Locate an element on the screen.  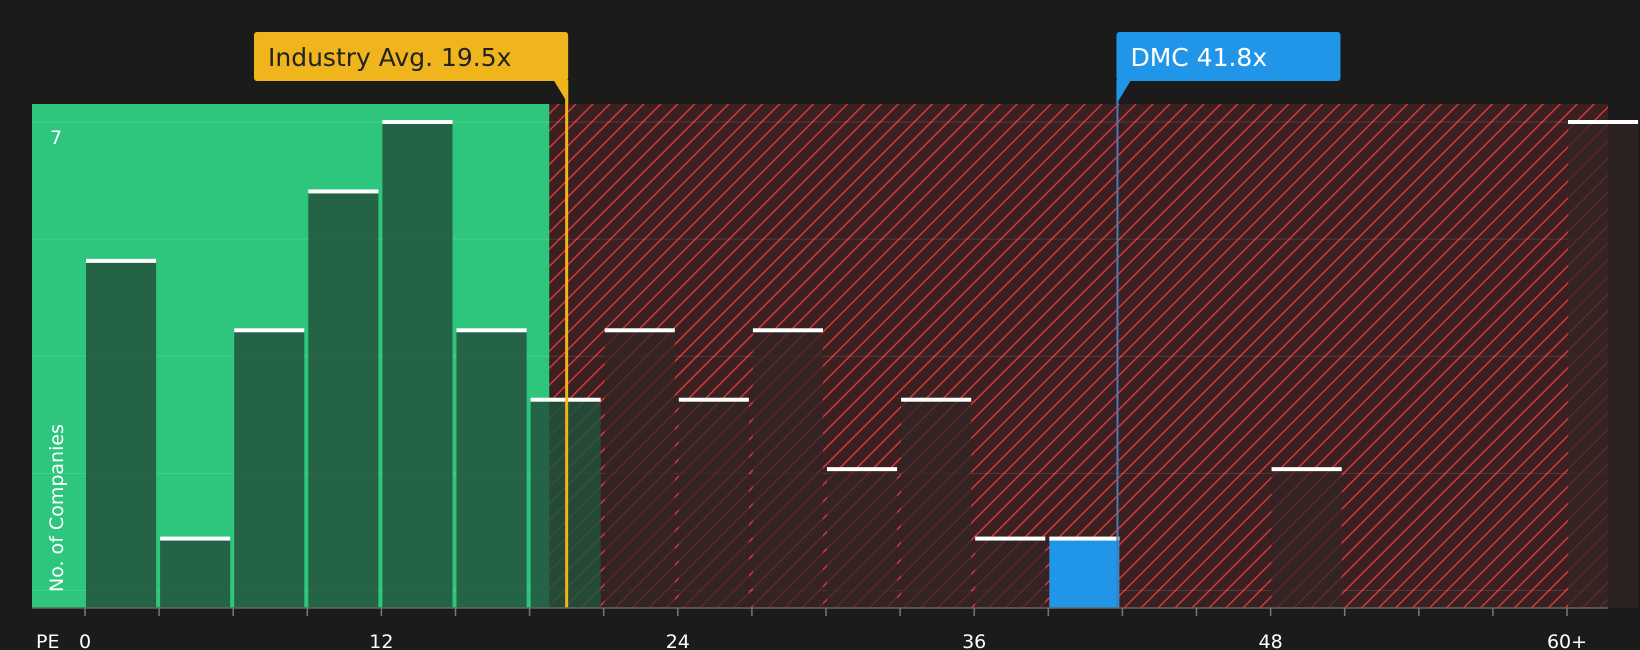
company-callout-pointer is located at coordinates (1123, 92).